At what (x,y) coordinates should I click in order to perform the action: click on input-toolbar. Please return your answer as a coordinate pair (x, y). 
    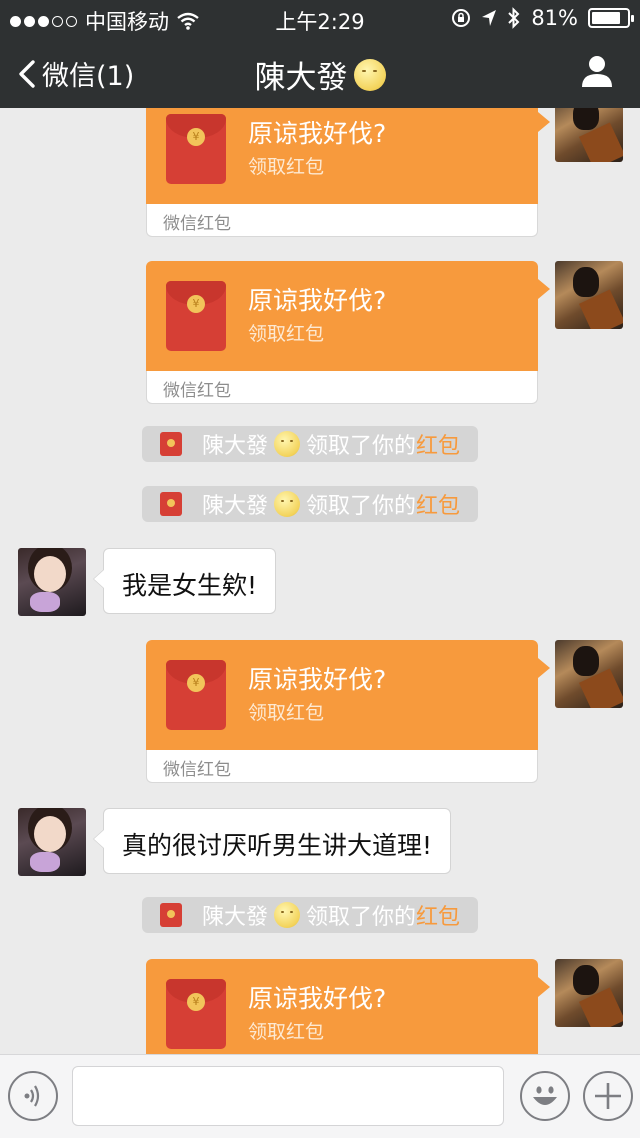
    Looking at the image, I should click on (320, 1096).